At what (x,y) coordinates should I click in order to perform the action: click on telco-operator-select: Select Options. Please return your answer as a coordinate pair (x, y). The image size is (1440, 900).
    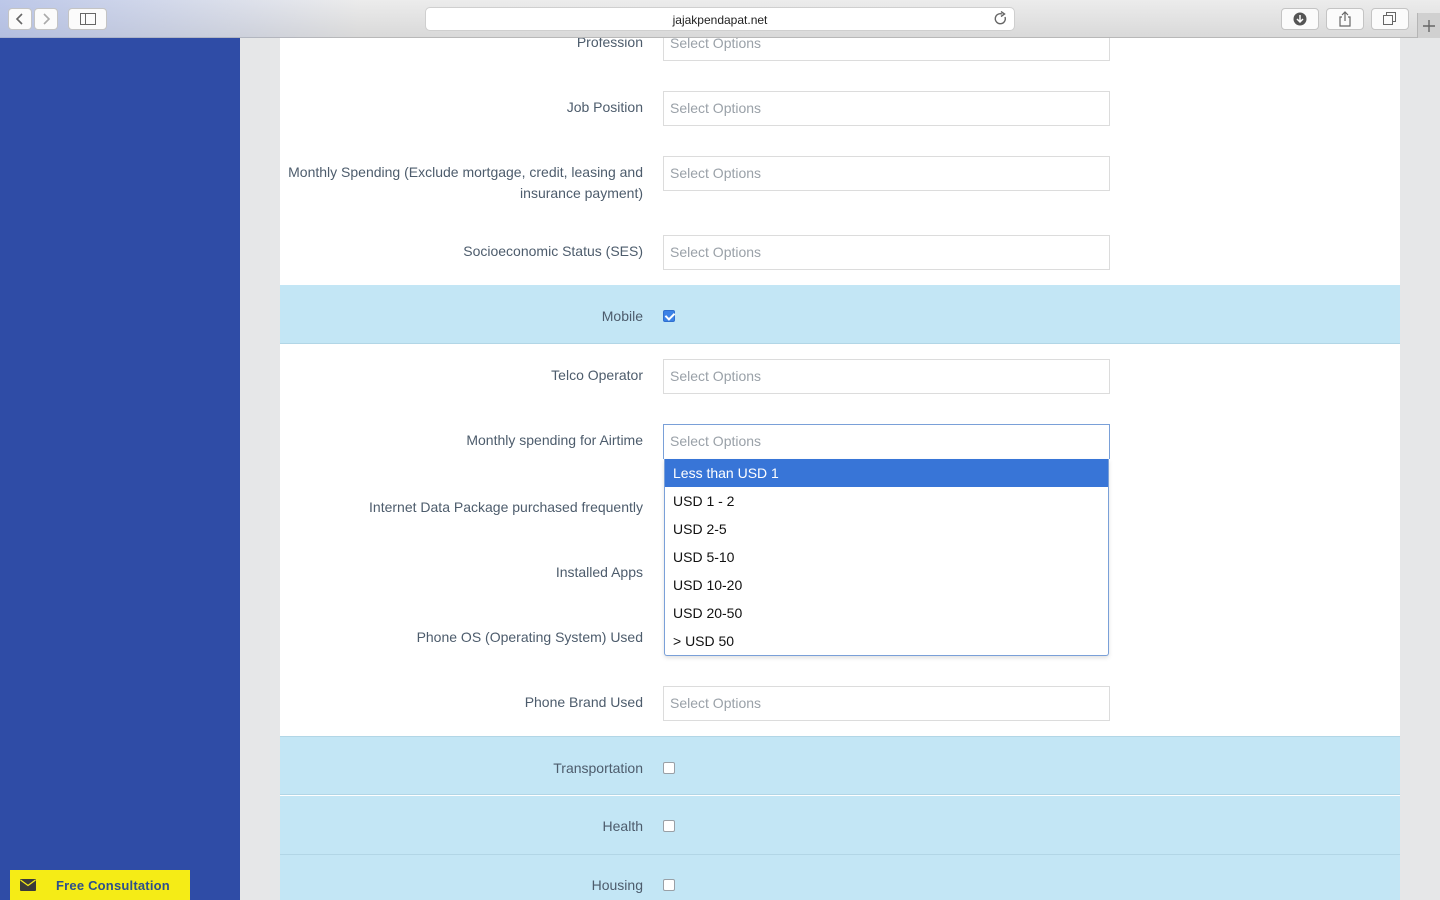
    Looking at the image, I should click on (886, 376).